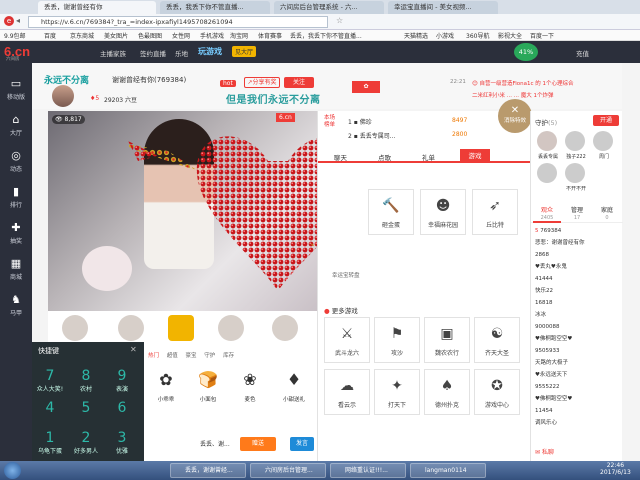 This screenshot has height=480, width=640. What do you see at coordinates (12, 470) in the screenshot?
I see `start-button` at bounding box center [12, 470].